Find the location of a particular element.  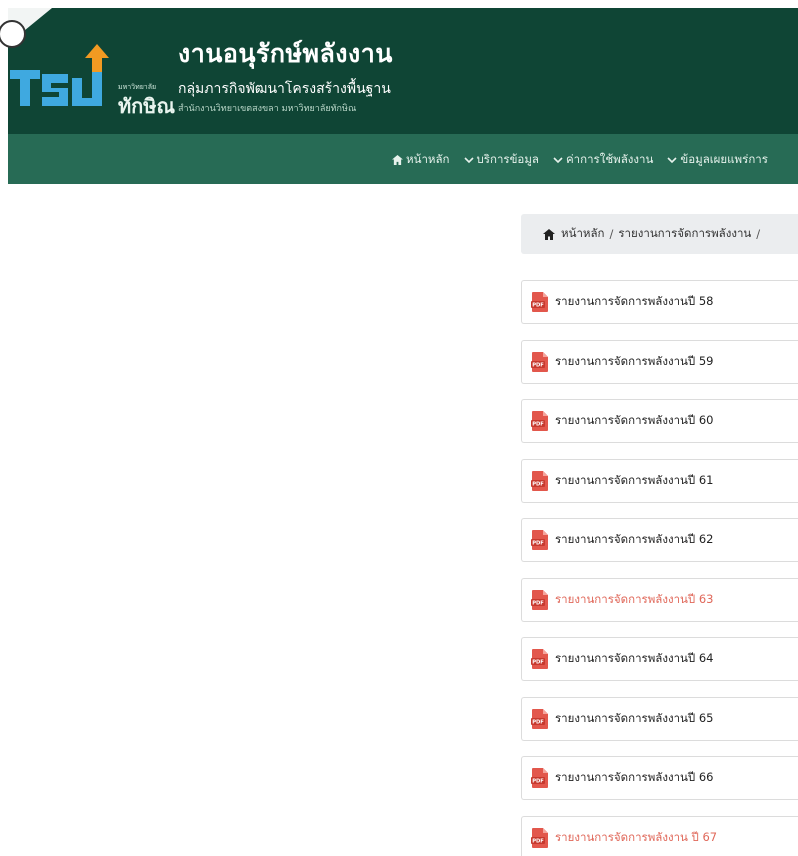

nav-item-label: หน้าหลัก is located at coordinates (428, 159).